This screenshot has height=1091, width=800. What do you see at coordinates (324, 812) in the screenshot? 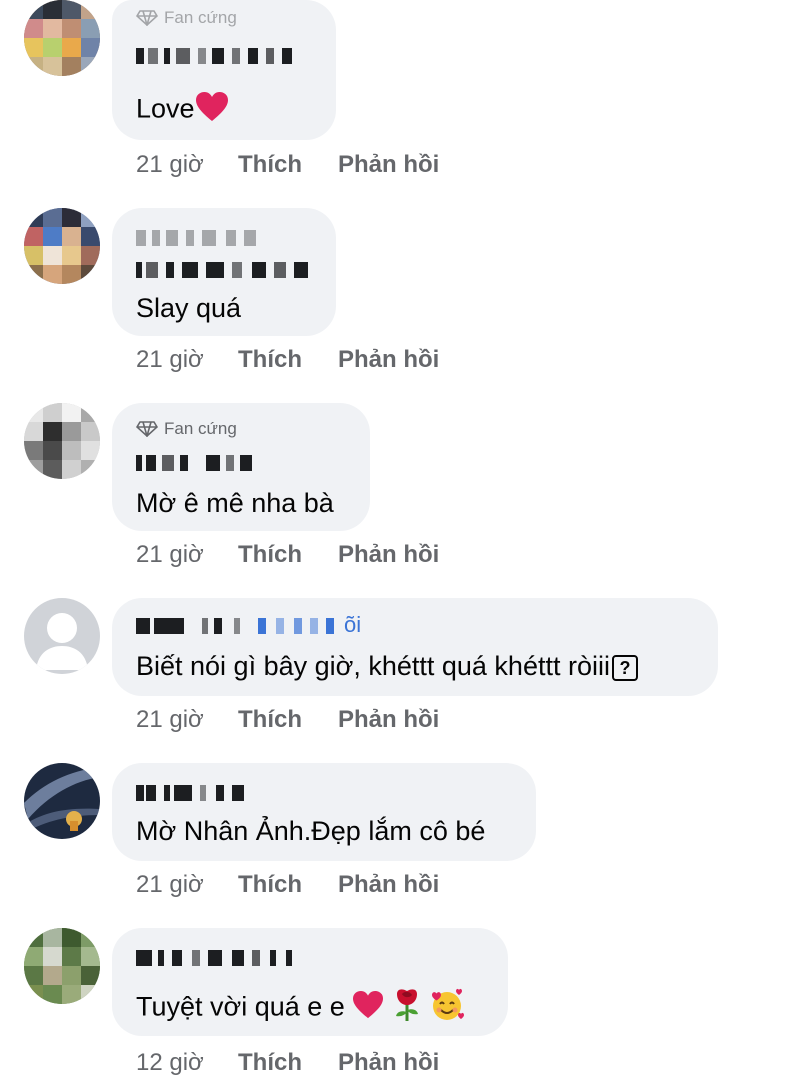
I see `comment-bubble: Mờ Nhân Ảnh.Đẹp lắm cô bé` at bounding box center [324, 812].